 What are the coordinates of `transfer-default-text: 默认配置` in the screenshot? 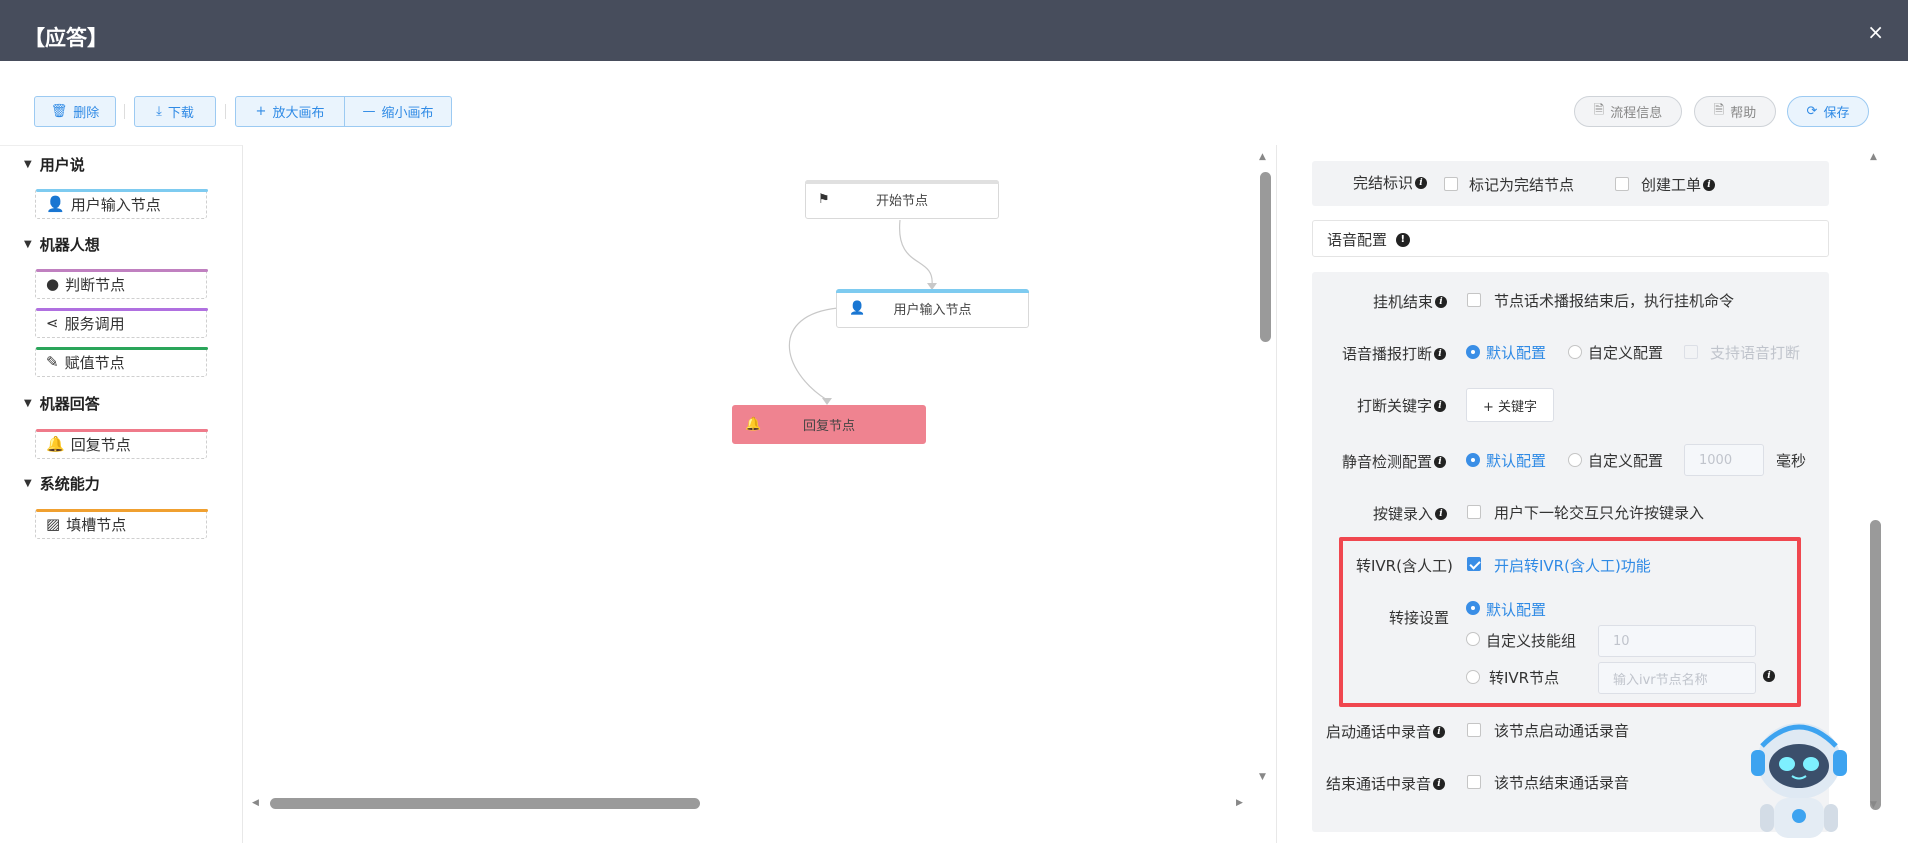 It's located at (1516, 610).